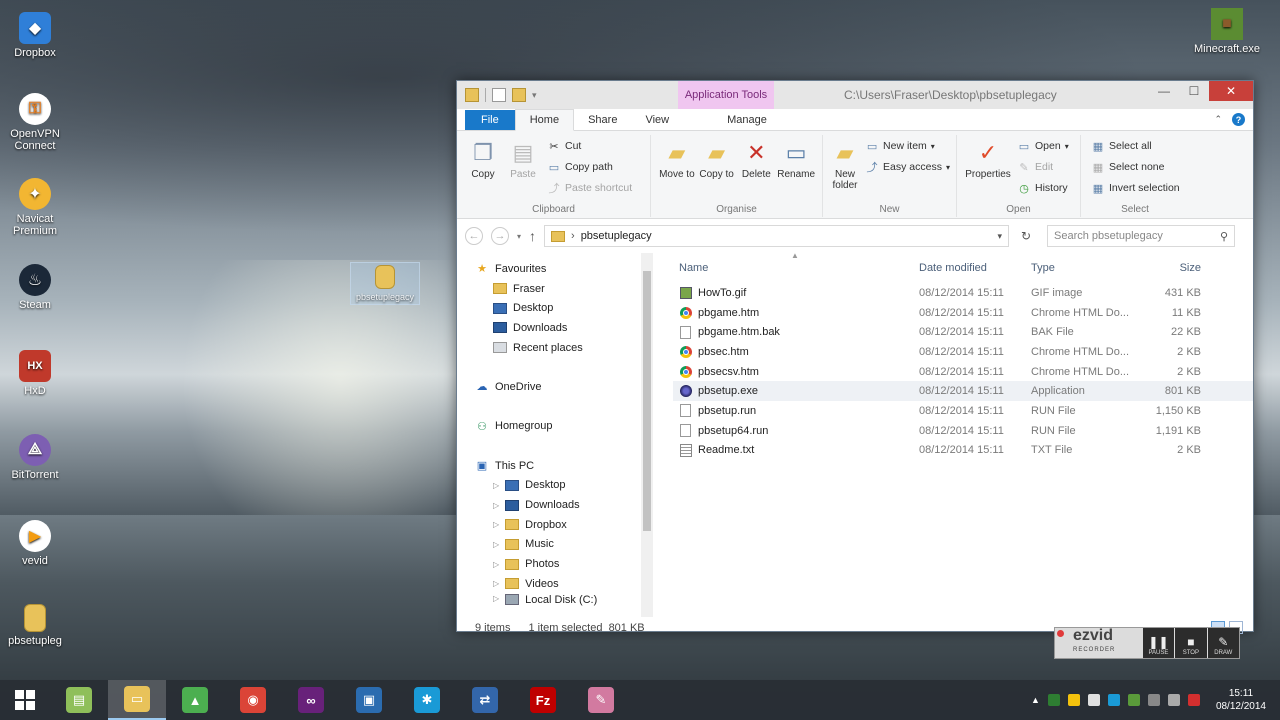 The width and height of the screenshot is (1280, 720). I want to click on forward-button: →, so click(500, 236).